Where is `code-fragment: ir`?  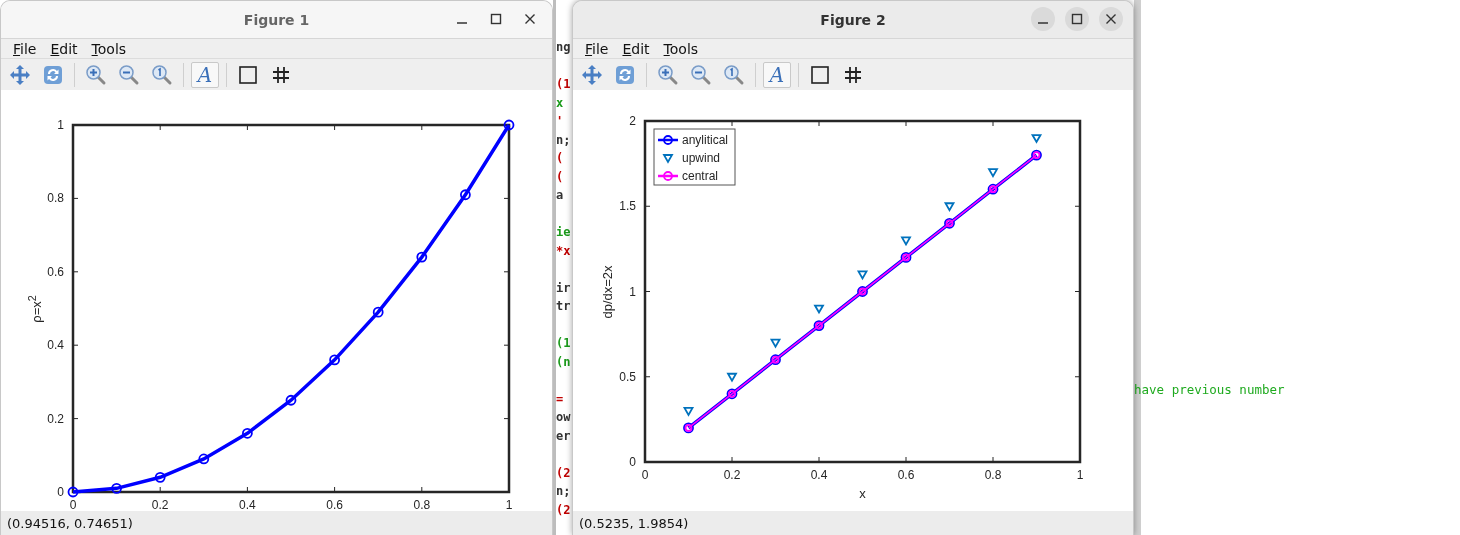
code-fragment: ir is located at coordinates (564, 288).